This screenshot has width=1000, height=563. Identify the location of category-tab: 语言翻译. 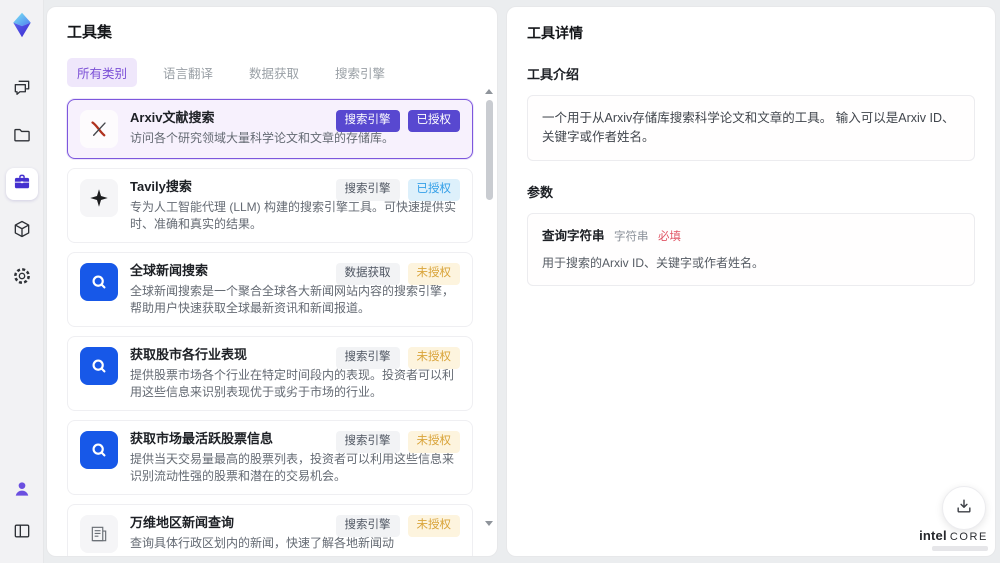
(188, 72).